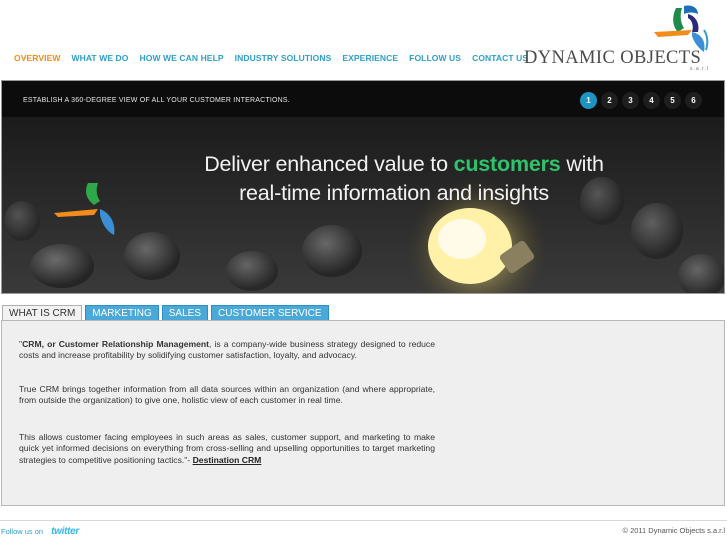 The height and width of the screenshot is (545, 727). Describe the element at coordinates (99, 58) in the screenshot. I see `nav-what-we-do: WHAT WE DO` at that location.